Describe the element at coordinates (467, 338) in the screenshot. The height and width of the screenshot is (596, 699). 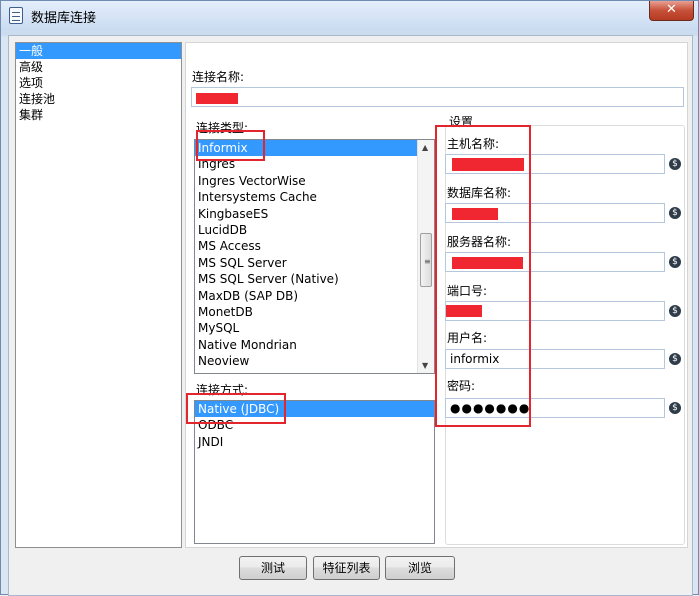
I see `username-label: 用户名:` at that location.